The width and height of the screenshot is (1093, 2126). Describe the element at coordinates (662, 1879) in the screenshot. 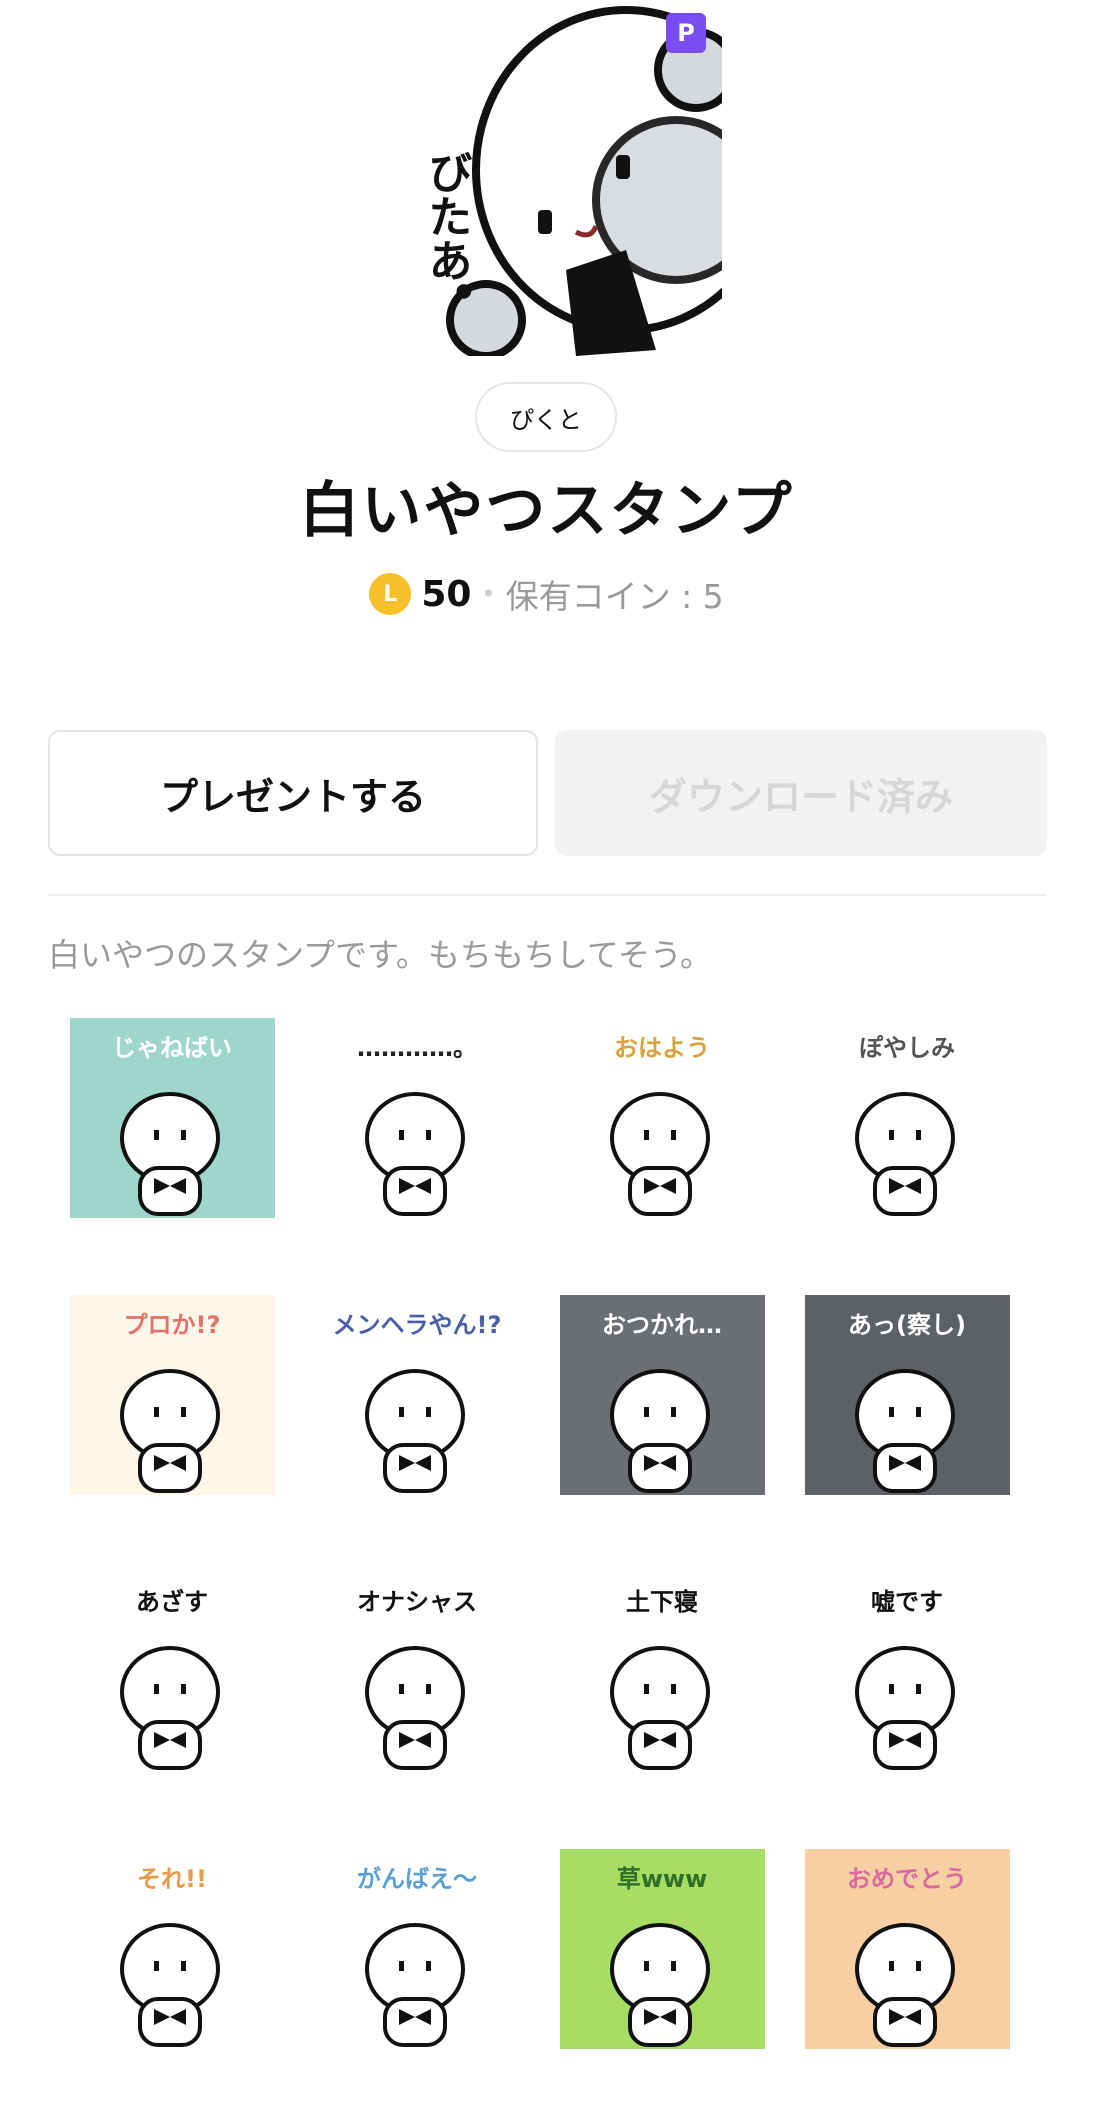

I see `sticker-caption: 草www` at that location.